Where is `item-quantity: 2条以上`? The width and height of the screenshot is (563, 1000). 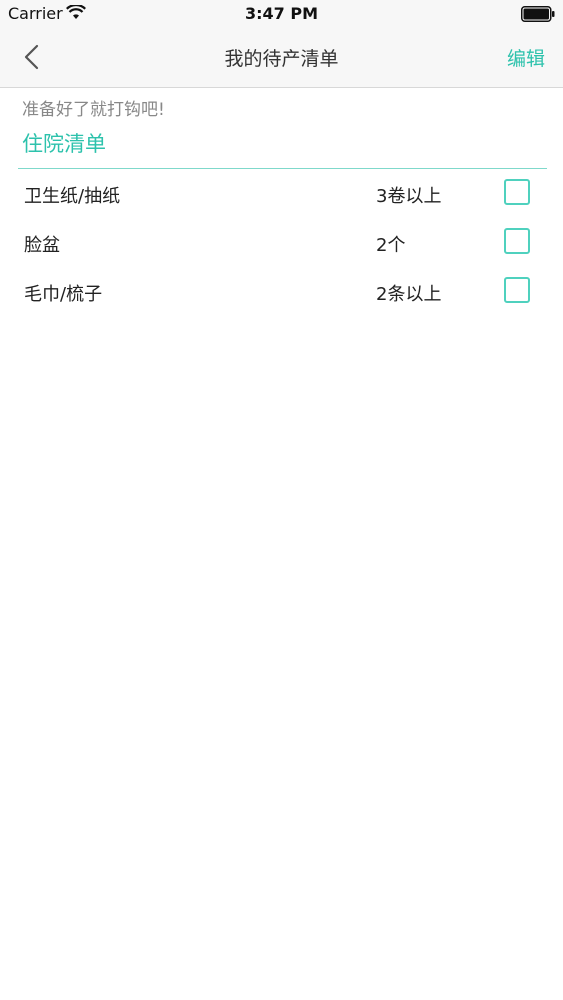
item-quantity: 2条以上 is located at coordinates (409, 294).